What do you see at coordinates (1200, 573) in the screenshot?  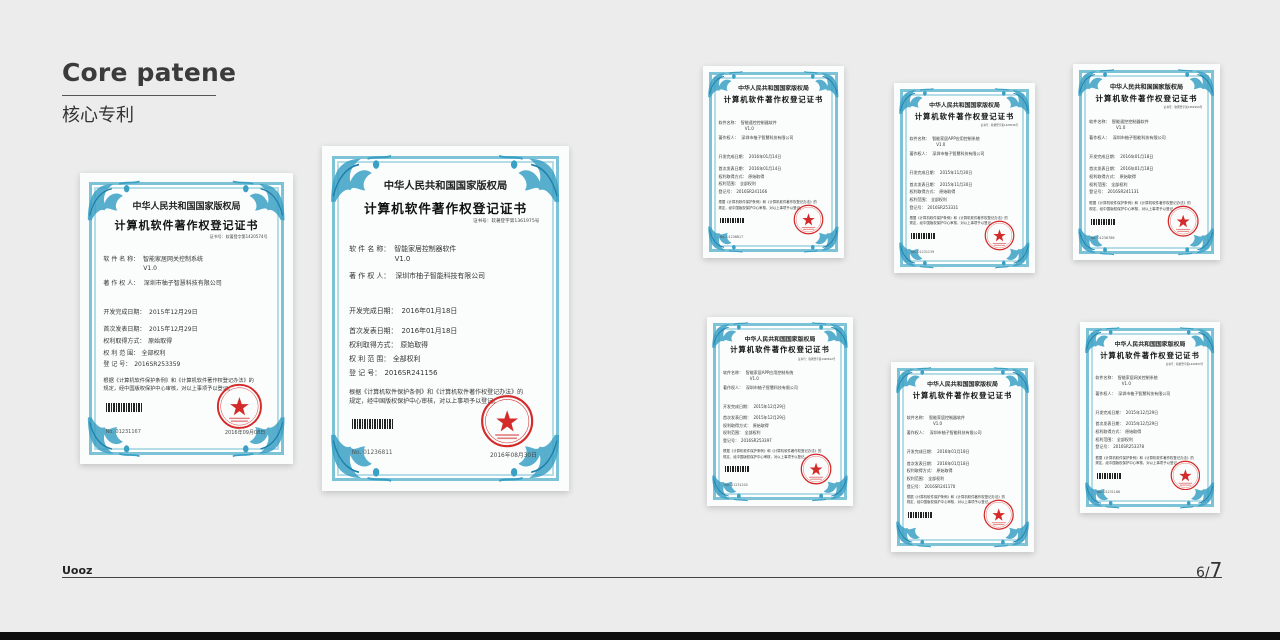 I see `page-current: 6` at bounding box center [1200, 573].